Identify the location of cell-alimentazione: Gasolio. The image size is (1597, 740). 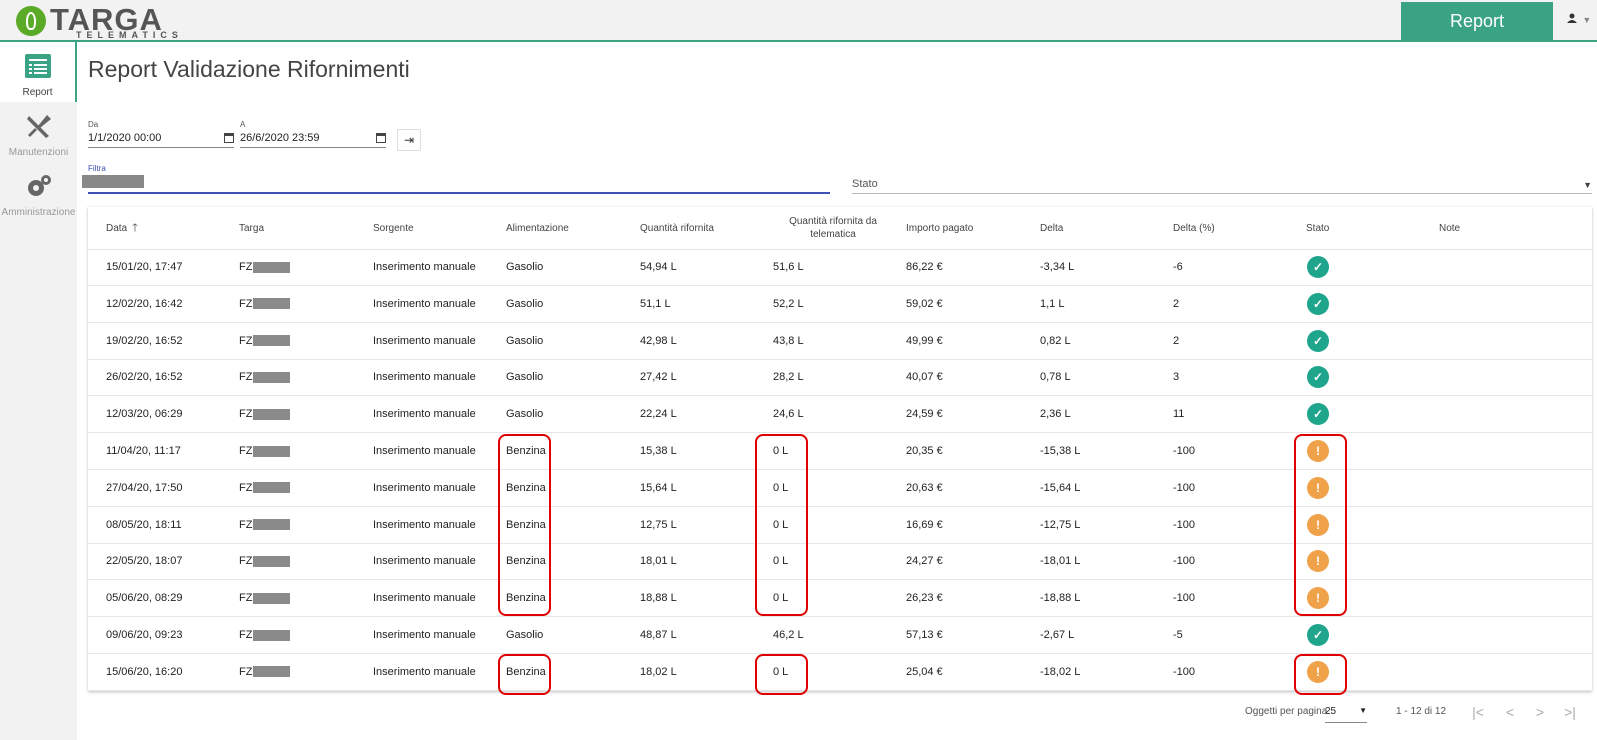
(524, 341).